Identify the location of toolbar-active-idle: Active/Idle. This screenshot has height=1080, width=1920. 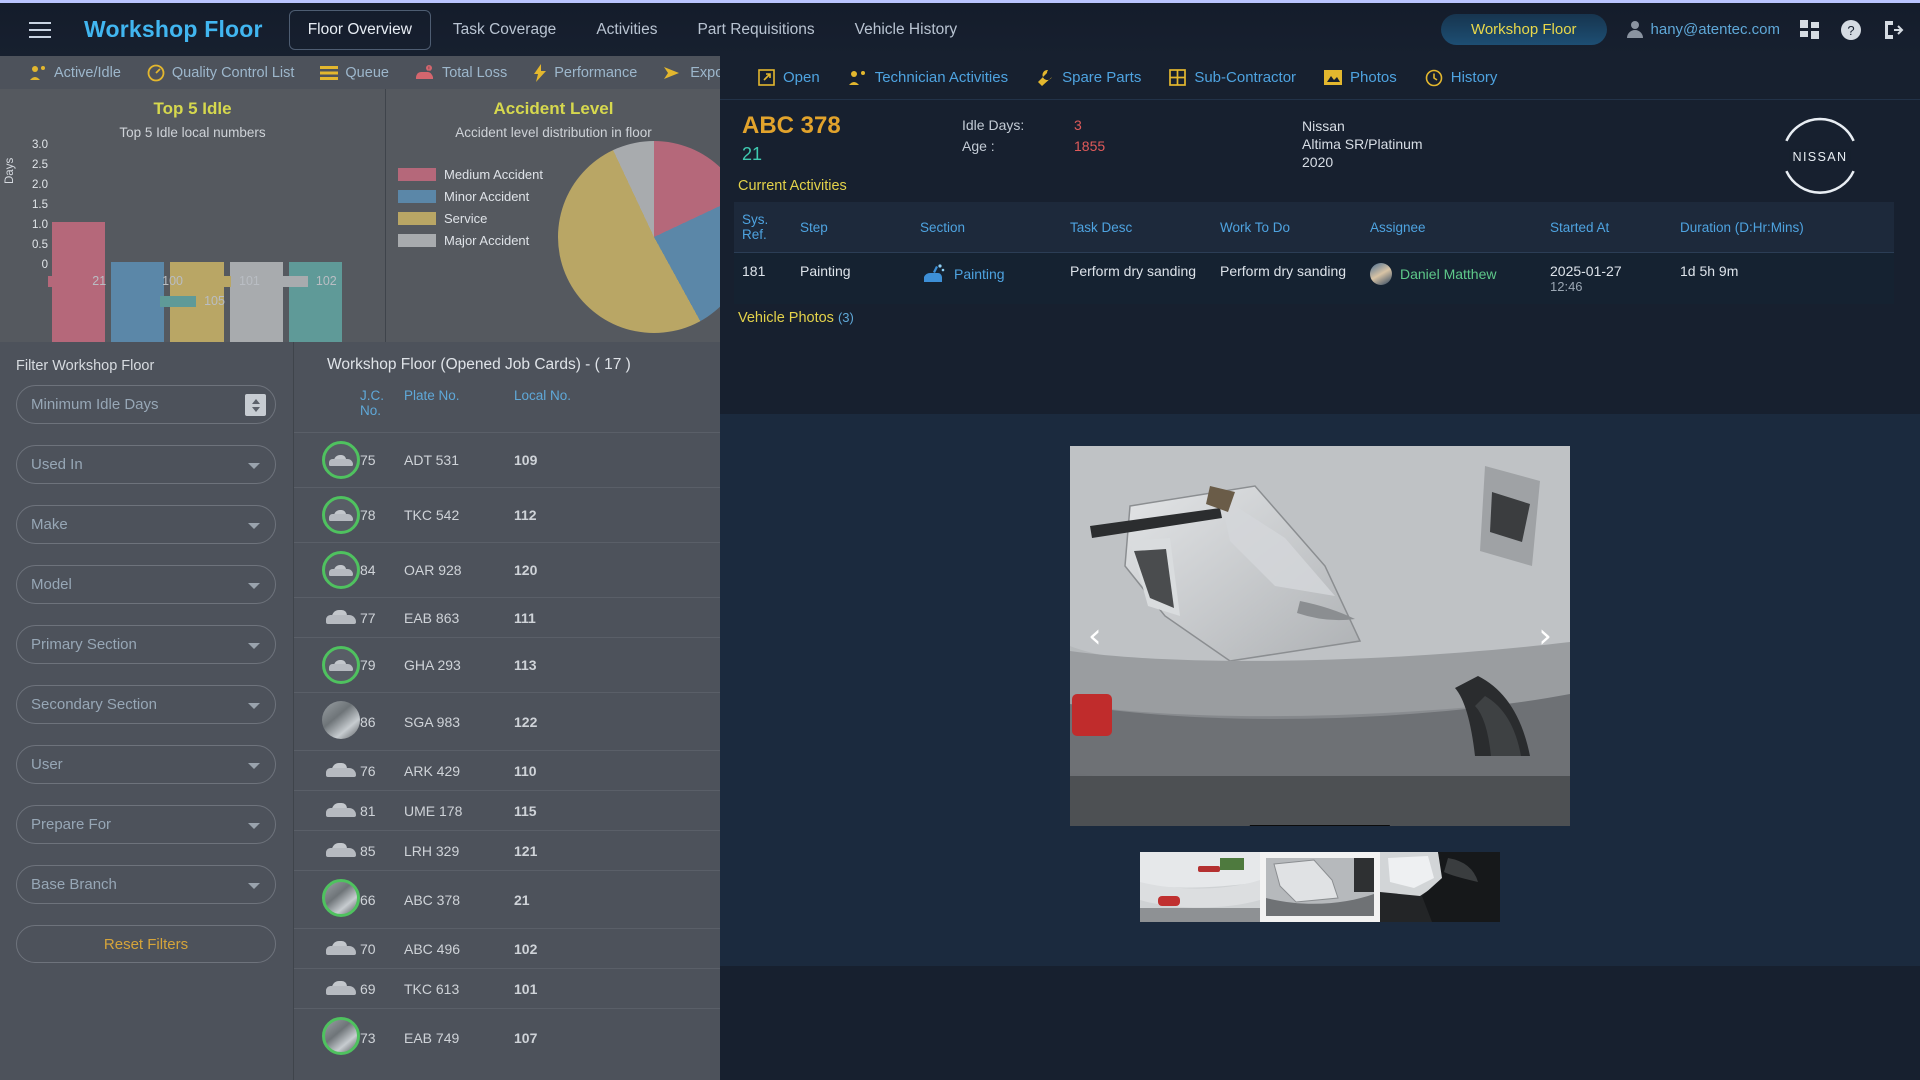
(75, 73).